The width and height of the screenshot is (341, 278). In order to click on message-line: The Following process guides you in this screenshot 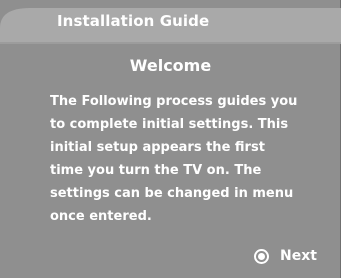, I will do `click(174, 101)`.